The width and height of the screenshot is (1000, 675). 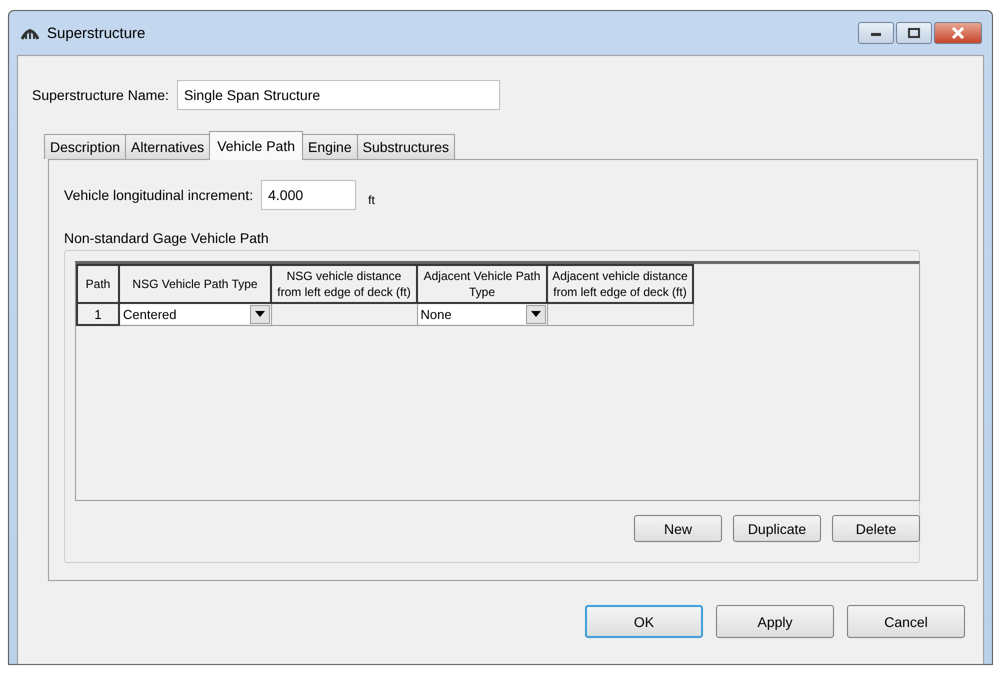 I want to click on tab: Description, so click(x=85, y=146).